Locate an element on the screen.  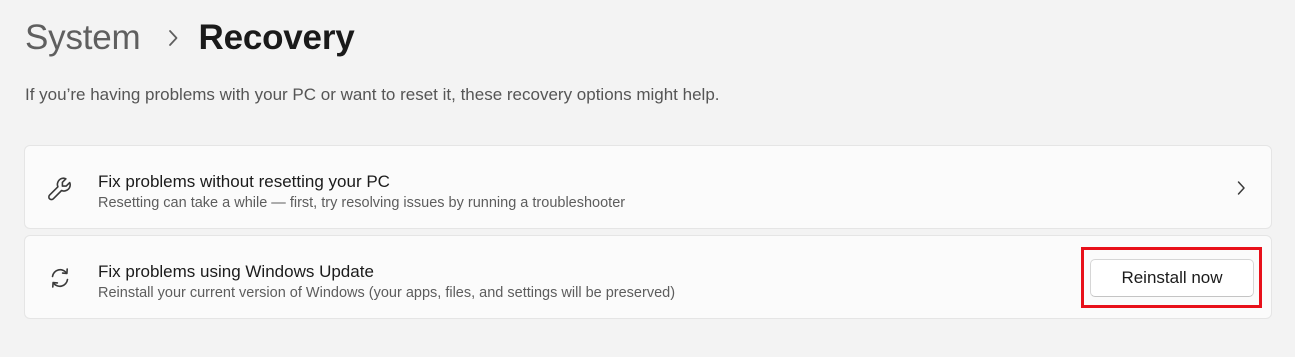
breadcrumb: System Recovery is located at coordinates (190, 38).